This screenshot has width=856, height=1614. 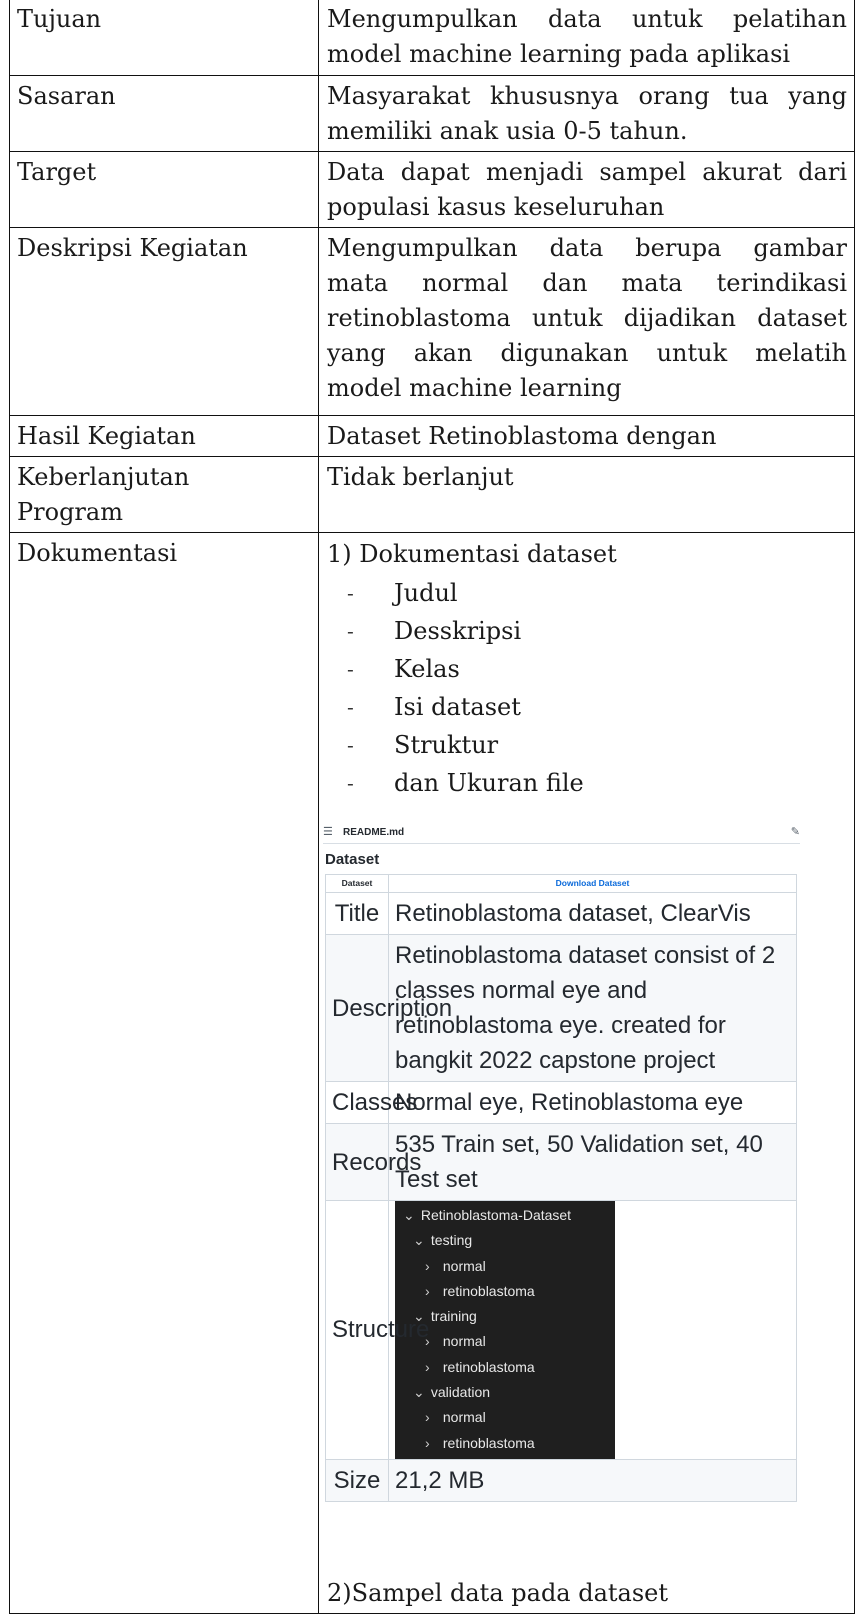 I want to click on readme-header: ☰ README.md ✎, so click(x=561, y=832).